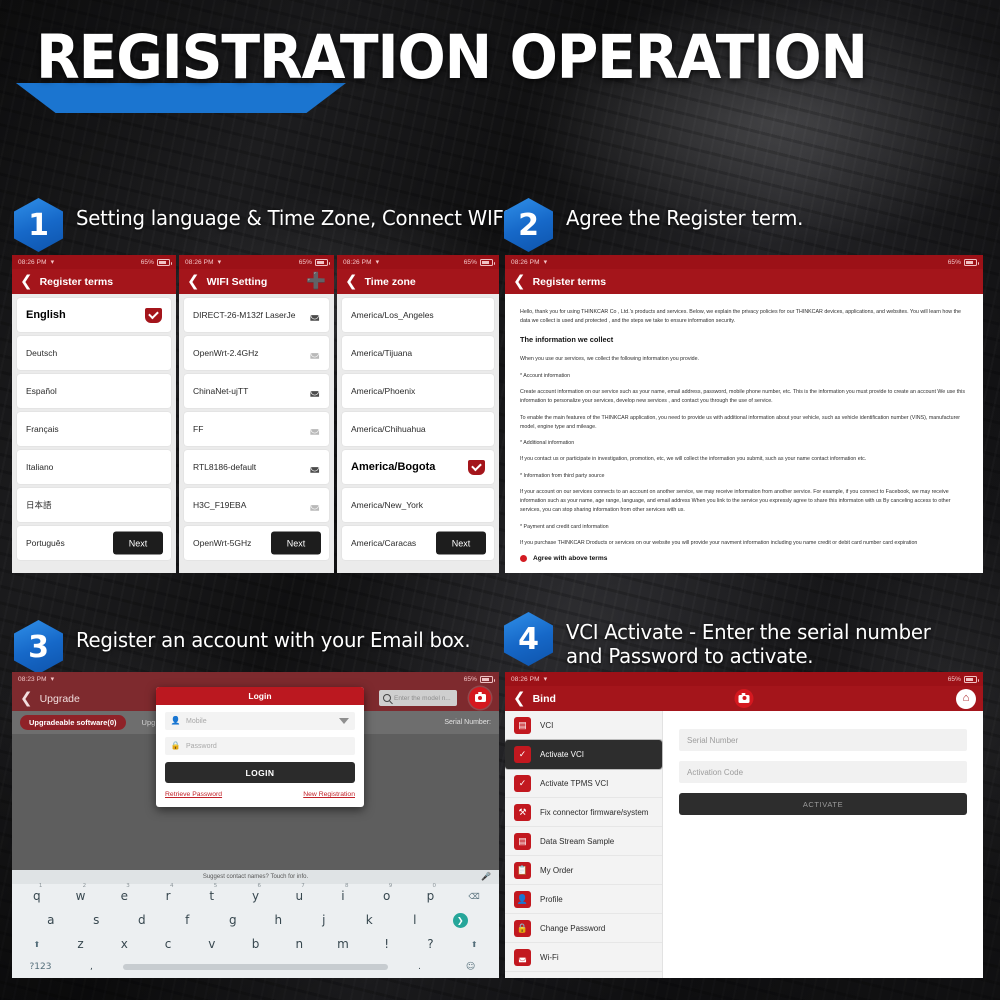  What do you see at coordinates (94, 467) in the screenshot?
I see `list-item: Italiano` at bounding box center [94, 467].